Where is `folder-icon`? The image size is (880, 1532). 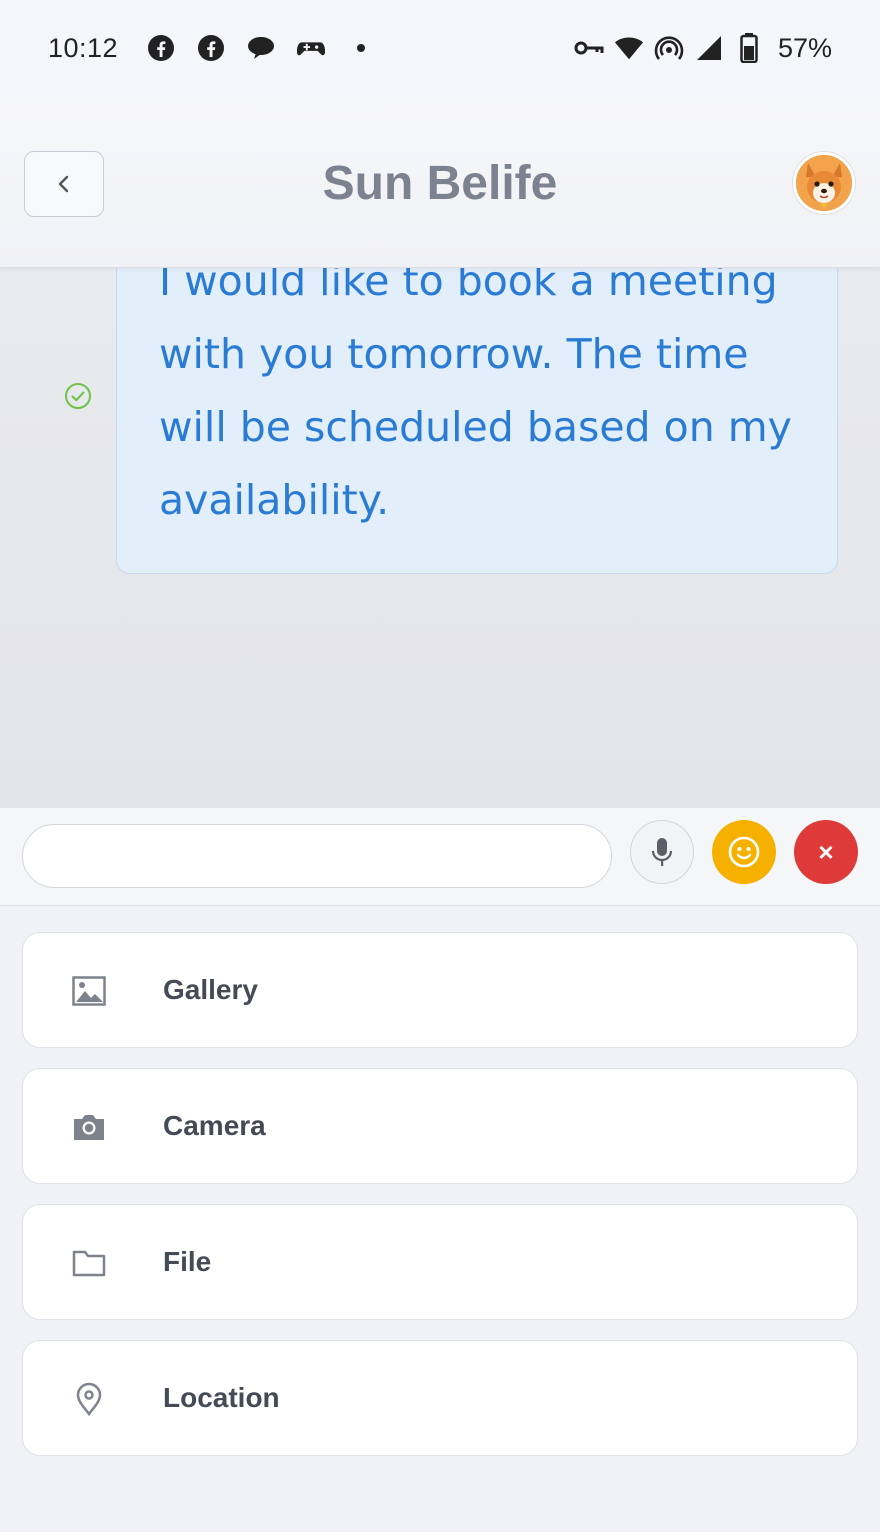
folder-icon is located at coordinates (89, 1263).